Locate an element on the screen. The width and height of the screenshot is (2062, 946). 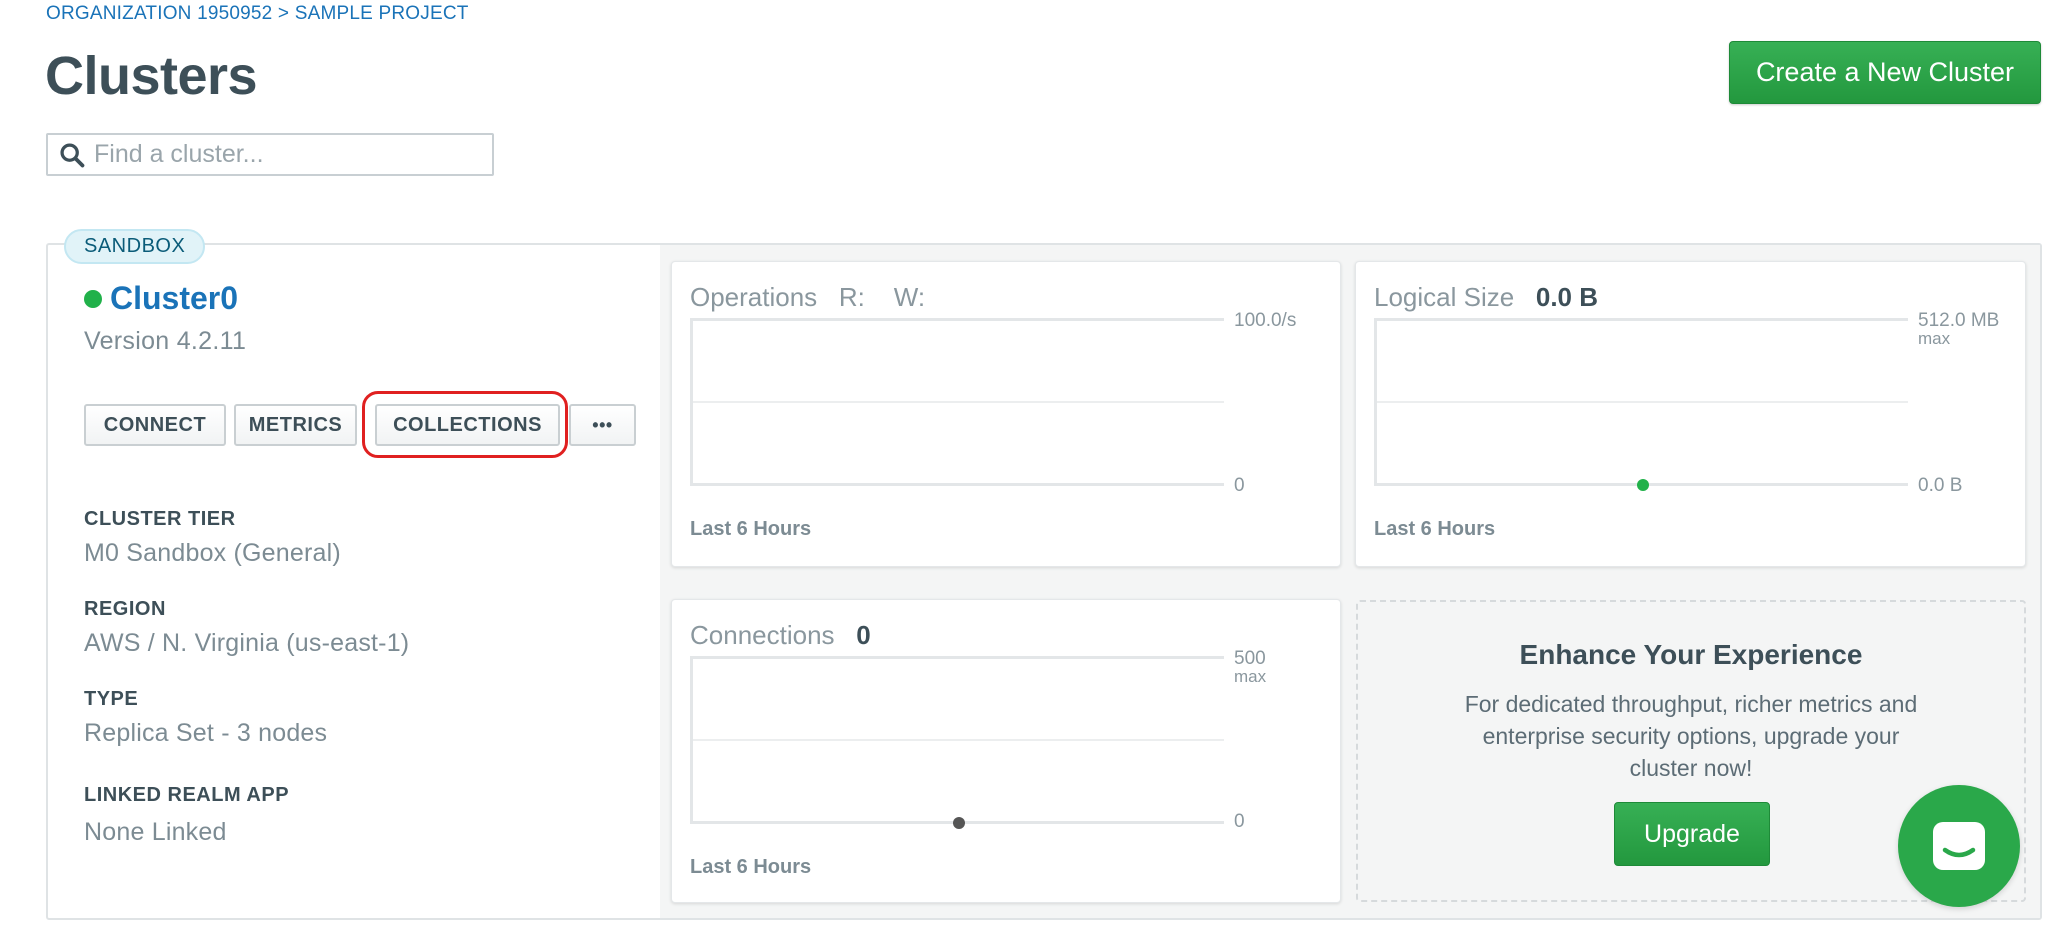
upgrade-button: Upgrade is located at coordinates (1692, 834).